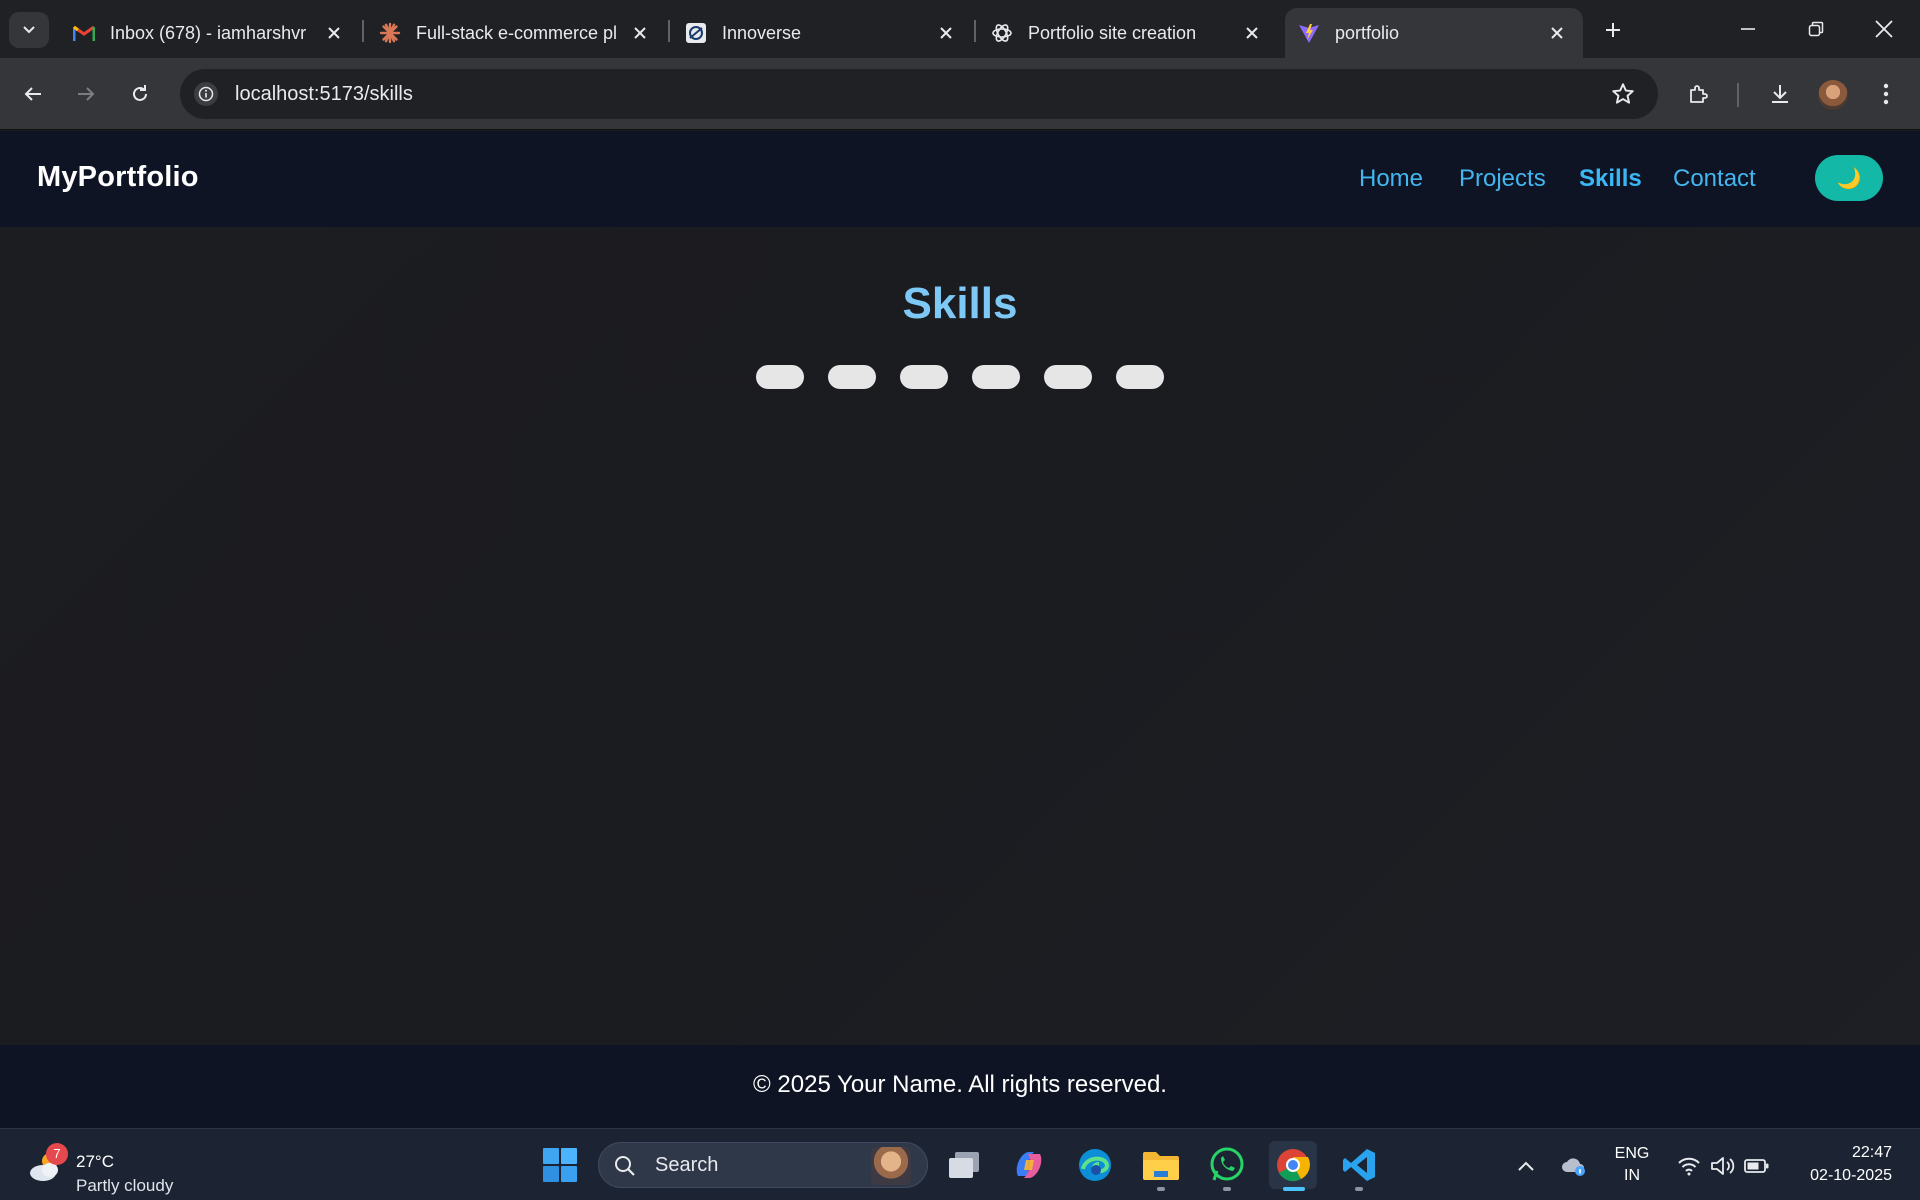  I want to click on toolbar-divider, so click(1738, 95).